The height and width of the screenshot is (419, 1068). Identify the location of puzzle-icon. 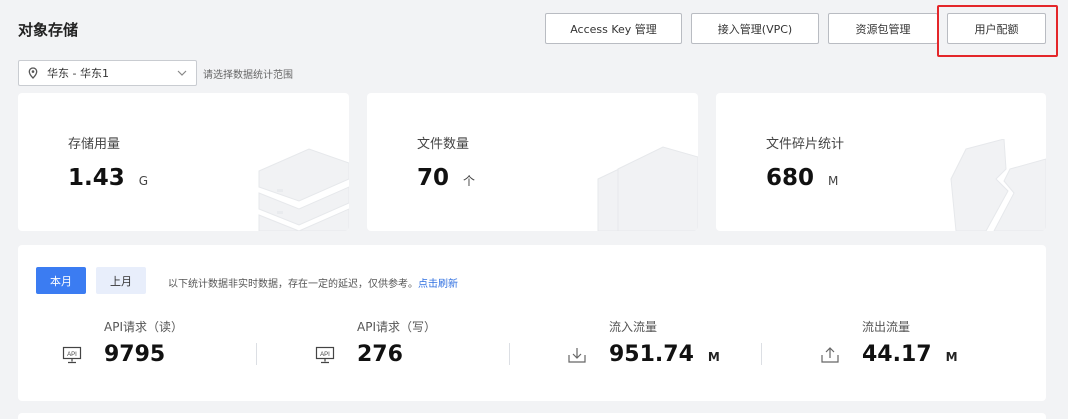
(998, 185).